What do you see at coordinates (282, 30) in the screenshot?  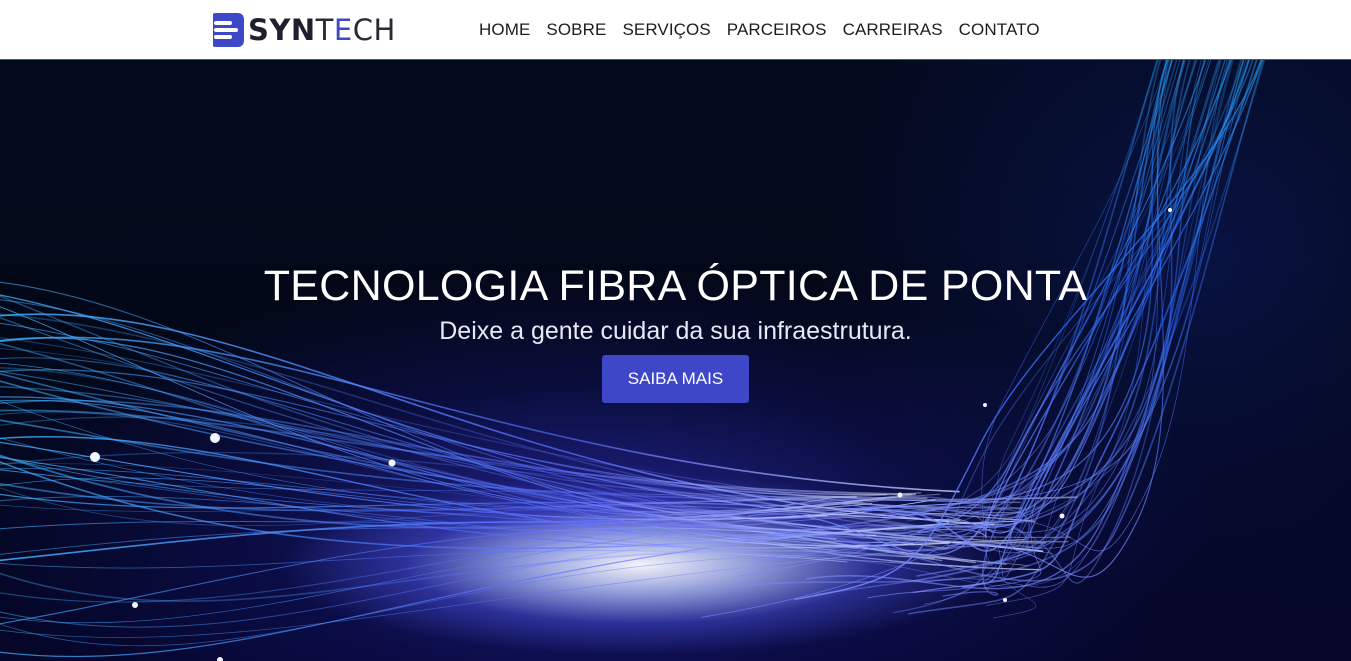 I see `logo-text-bold: SYN` at bounding box center [282, 30].